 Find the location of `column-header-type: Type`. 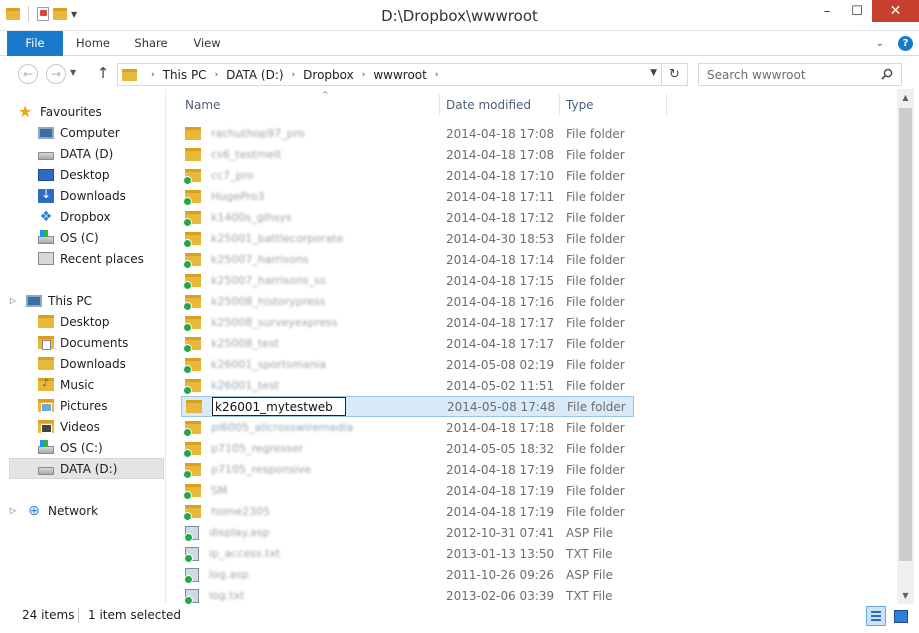

column-header-type: Type is located at coordinates (616, 105).